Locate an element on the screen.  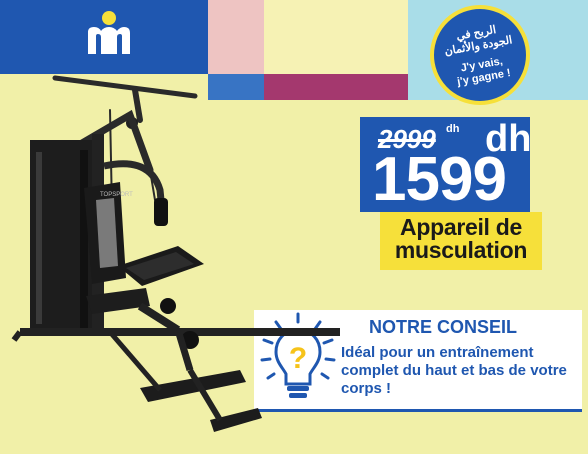
product-name: Appareil de musculation is located at coordinates (461, 239).